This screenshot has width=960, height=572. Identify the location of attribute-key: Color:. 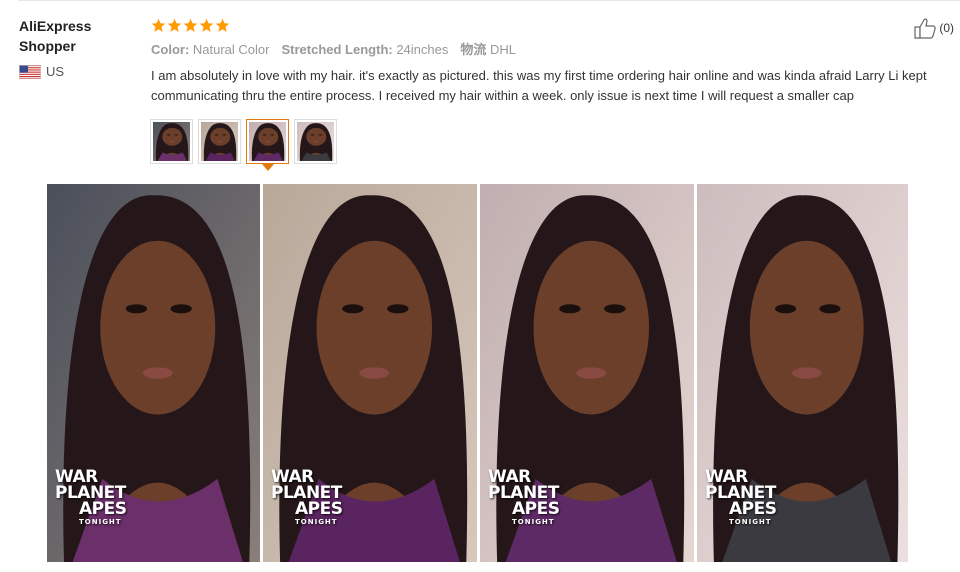
(172, 49).